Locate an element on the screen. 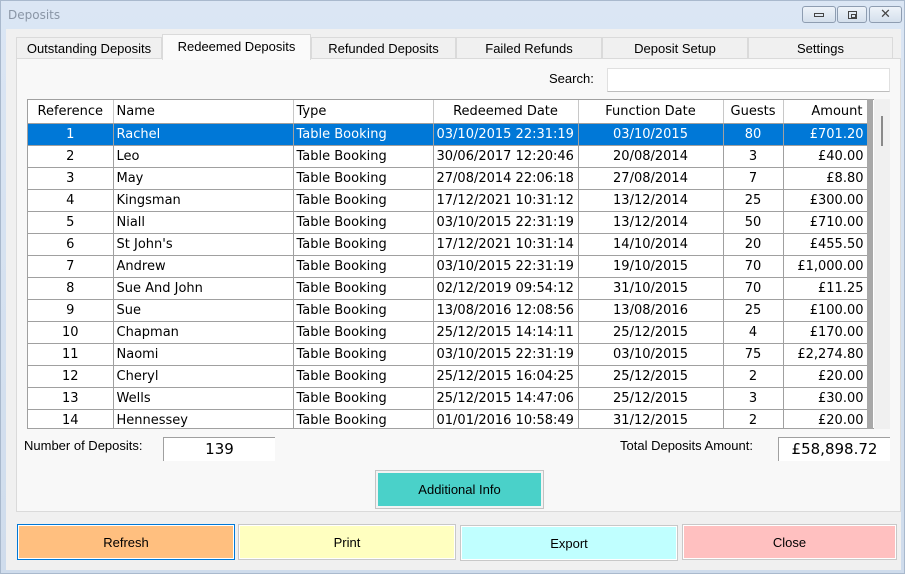 Image resolution: width=905 pixels, height=574 pixels. cell-name: Cheryl is located at coordinates (203, 376).